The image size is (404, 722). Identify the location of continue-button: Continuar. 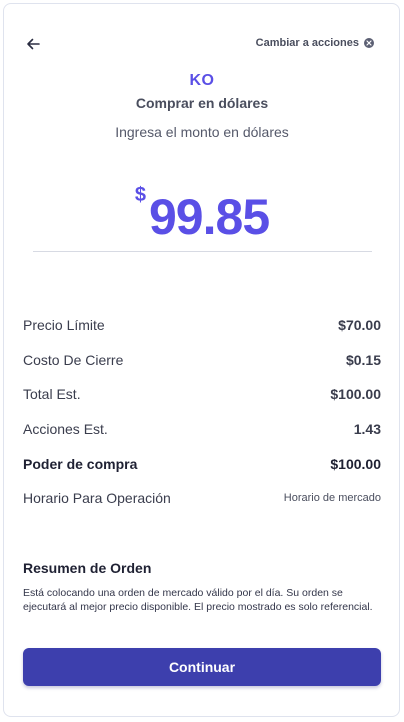
(202, 667).